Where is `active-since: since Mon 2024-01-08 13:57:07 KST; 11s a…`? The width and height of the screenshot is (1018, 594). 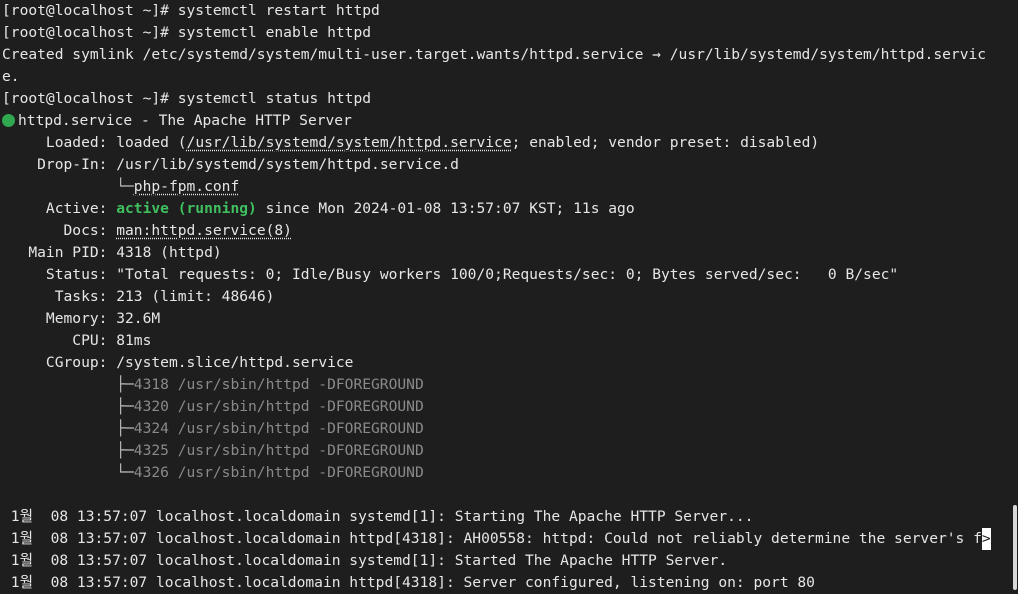
active-since: since Mon 2024-01-08 13:57:07 KST; 11s a… is located at coordinates (445, 208).